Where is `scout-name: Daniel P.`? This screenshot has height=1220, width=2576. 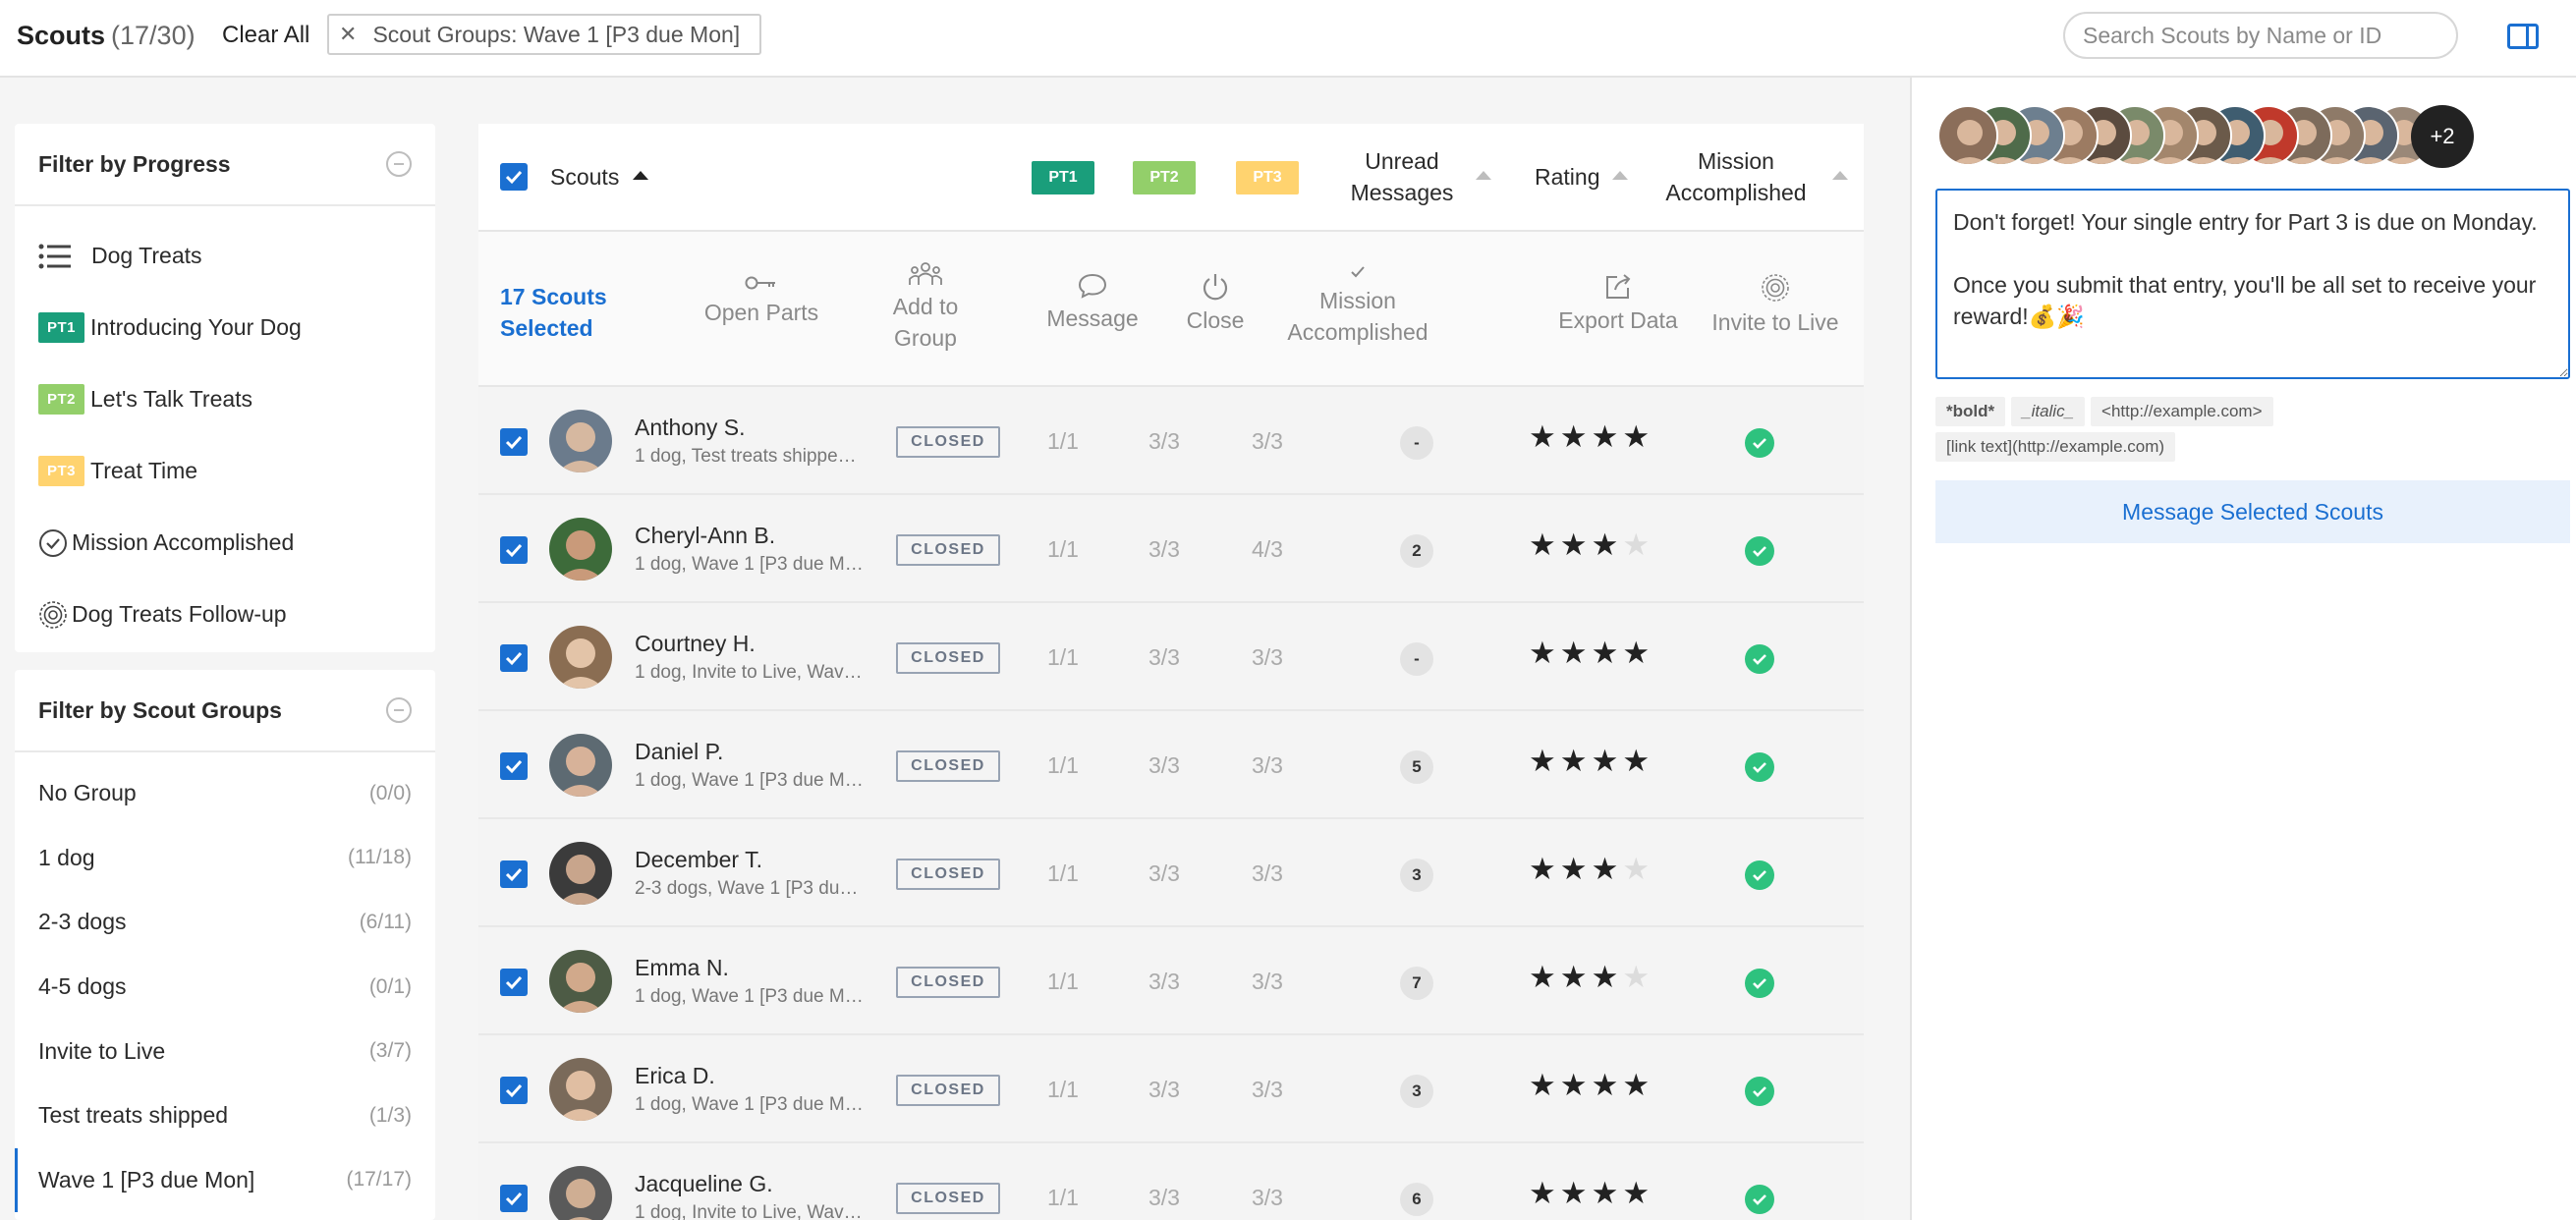
scout-name: Daniel P. is located at coordinates (679, 752).